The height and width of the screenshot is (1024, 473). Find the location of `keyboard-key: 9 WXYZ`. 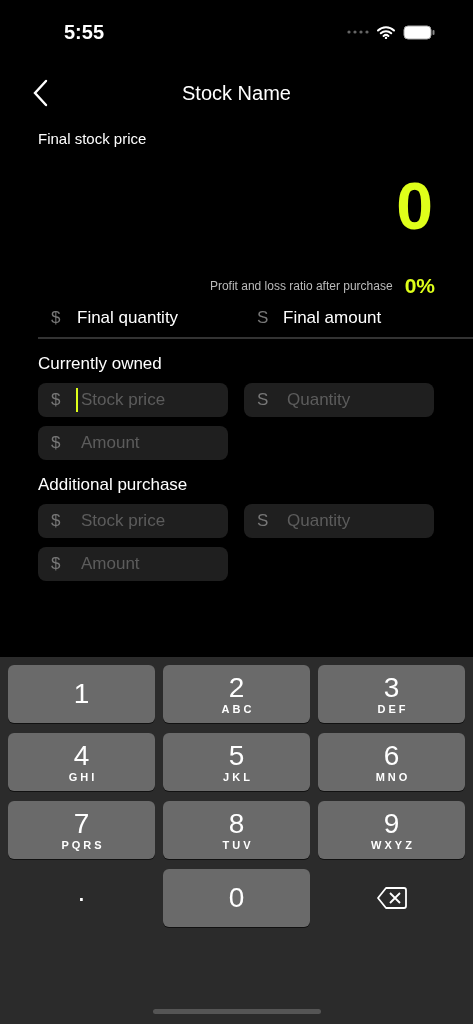

keyboard-key: 9 WXYZ is located at coordinates (391, 830).